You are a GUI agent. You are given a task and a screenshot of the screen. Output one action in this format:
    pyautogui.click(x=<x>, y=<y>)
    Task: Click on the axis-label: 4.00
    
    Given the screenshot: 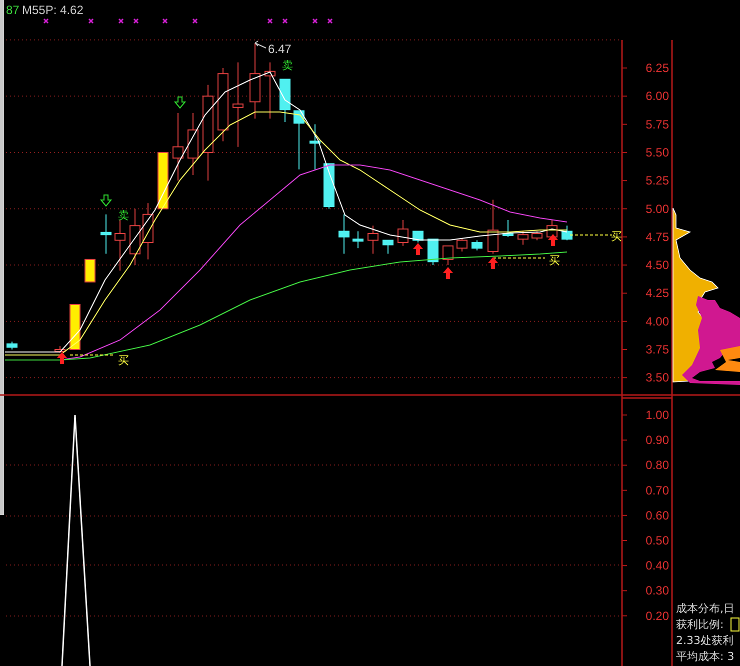 What is the action you would take?
    pyautogui.click(x=657, y=321)
    